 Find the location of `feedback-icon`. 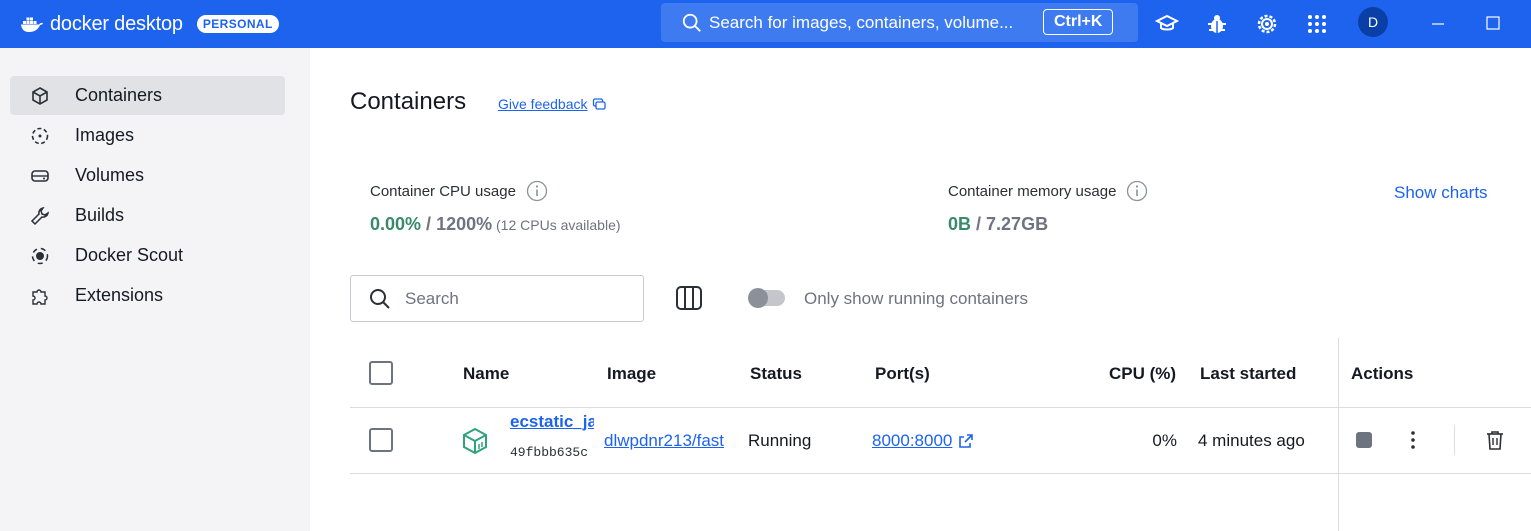

feedback-icon is located at coordinates (599, 104).